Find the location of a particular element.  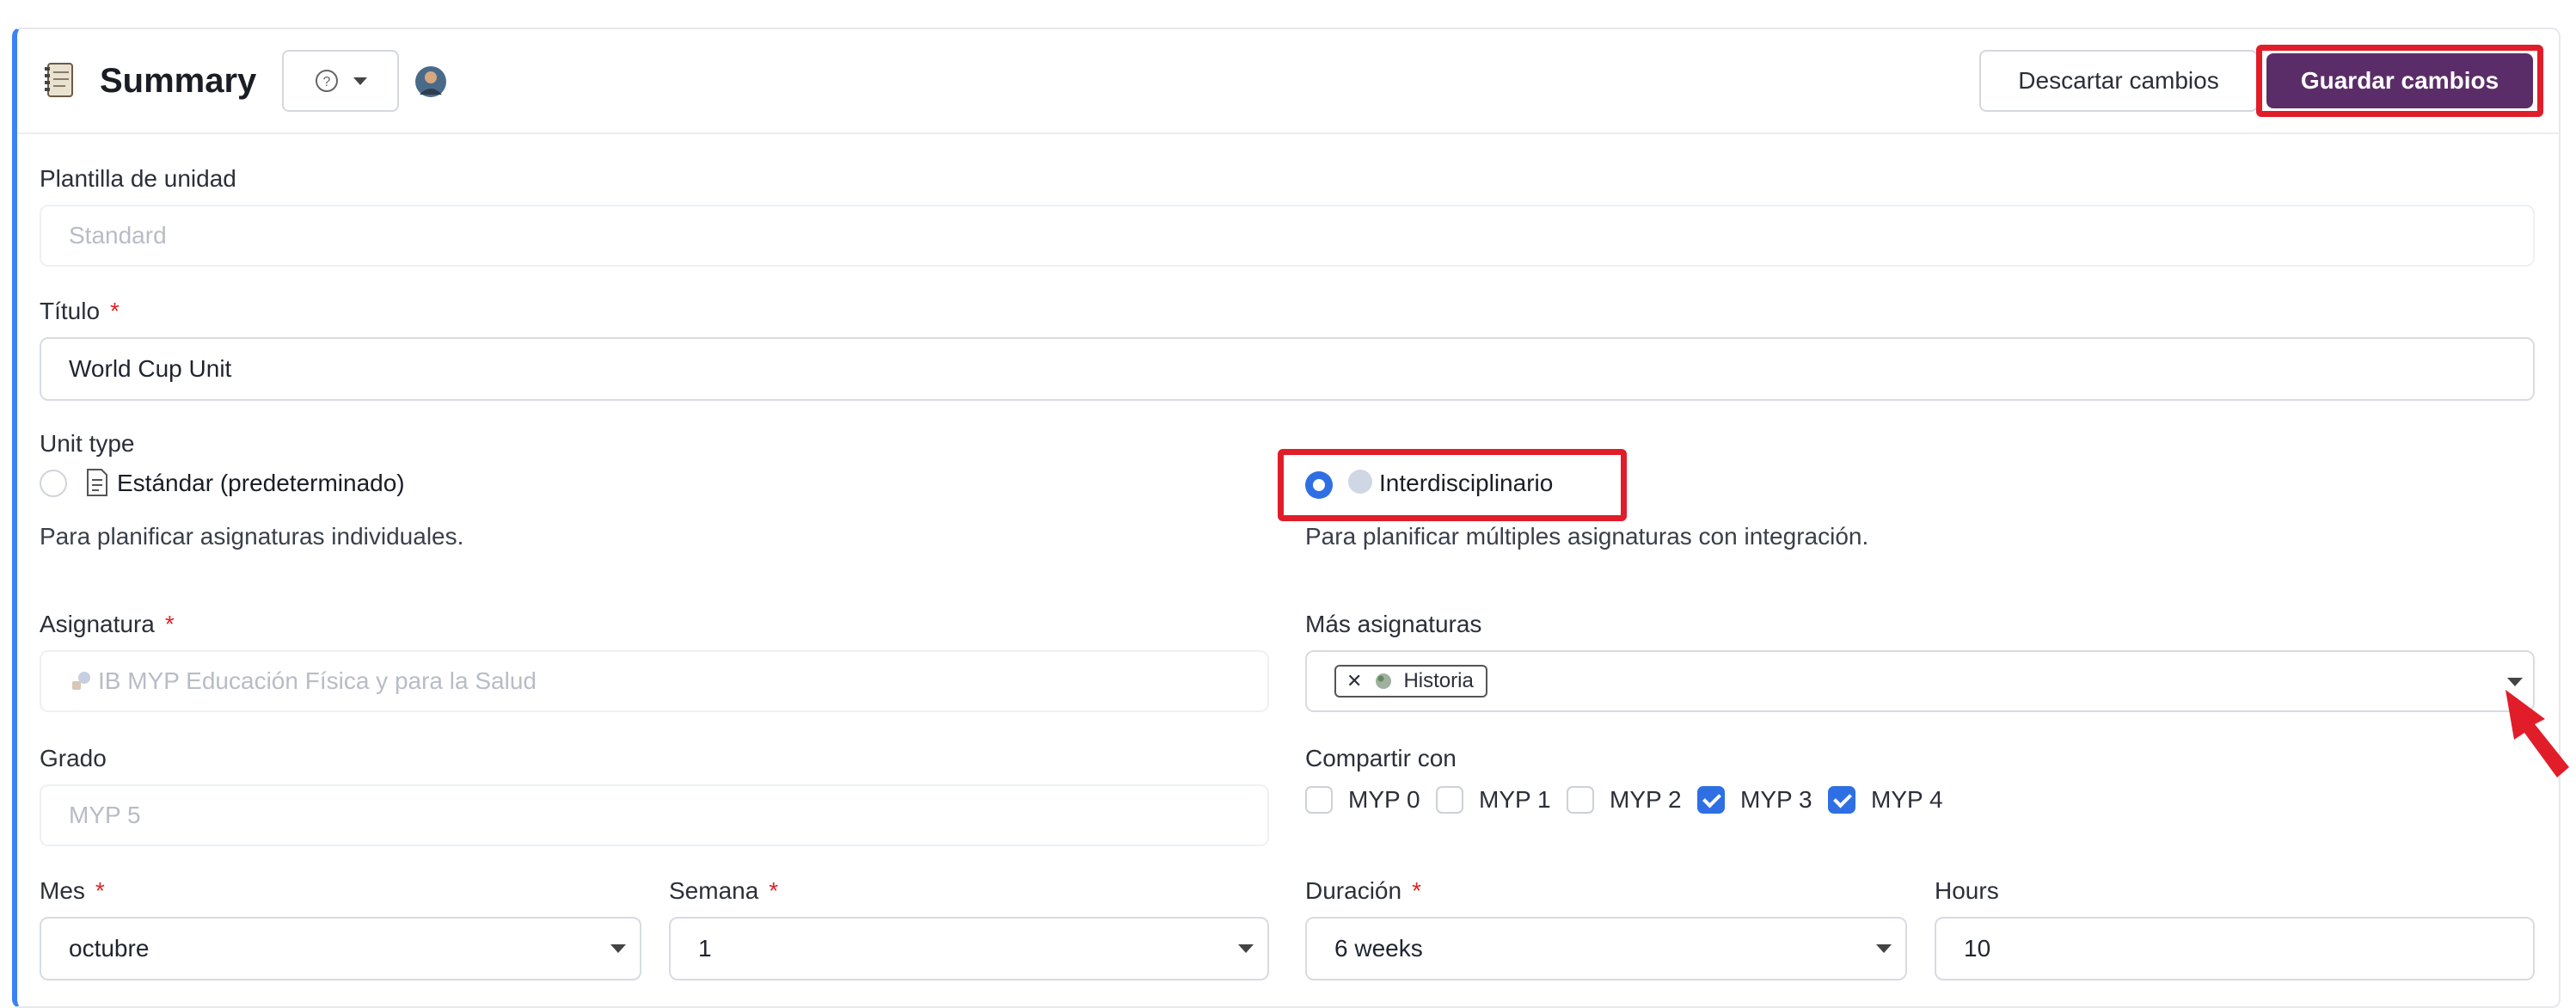

duration-label: Duración * is located at coordinates (1363, 891).